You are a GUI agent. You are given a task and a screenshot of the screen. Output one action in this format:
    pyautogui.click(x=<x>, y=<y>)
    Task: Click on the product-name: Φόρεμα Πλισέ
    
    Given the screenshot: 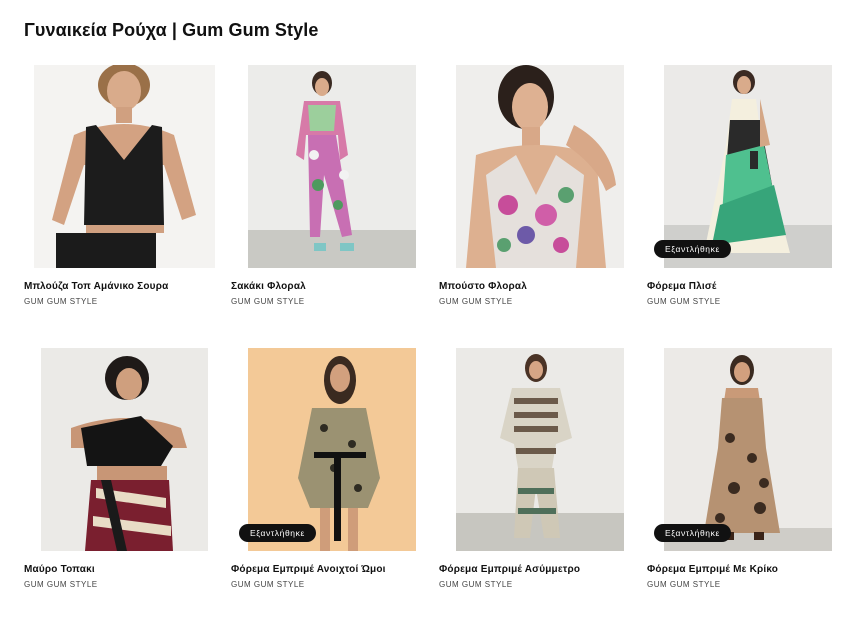 What is the action you would take?
    pyautogui.click(x=682, y=286)
    